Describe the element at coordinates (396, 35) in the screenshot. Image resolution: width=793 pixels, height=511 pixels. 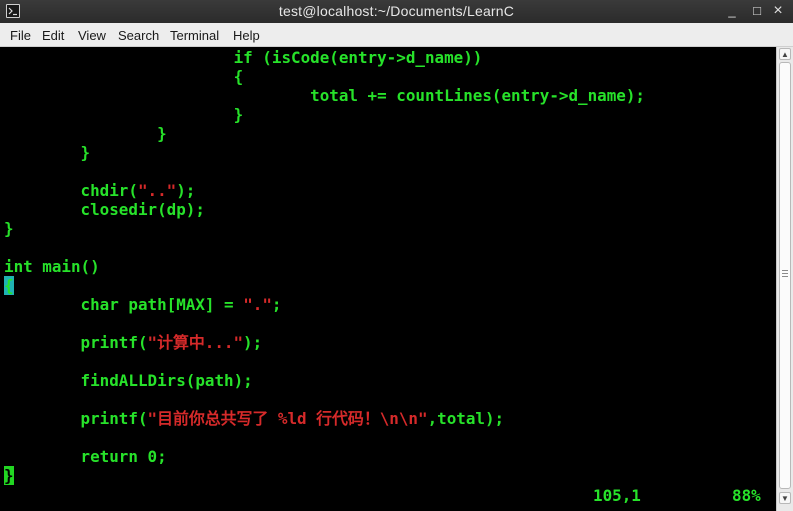
I see `menu-bar: File Edit View Search Terminal Help` at that location.